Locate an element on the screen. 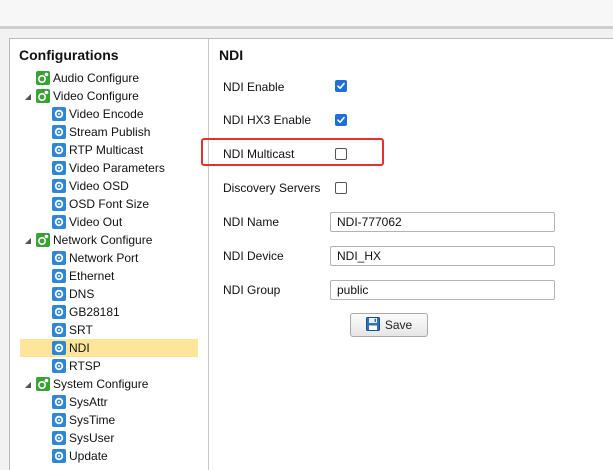  ndi-name-input is located at coordinates (442, 222).